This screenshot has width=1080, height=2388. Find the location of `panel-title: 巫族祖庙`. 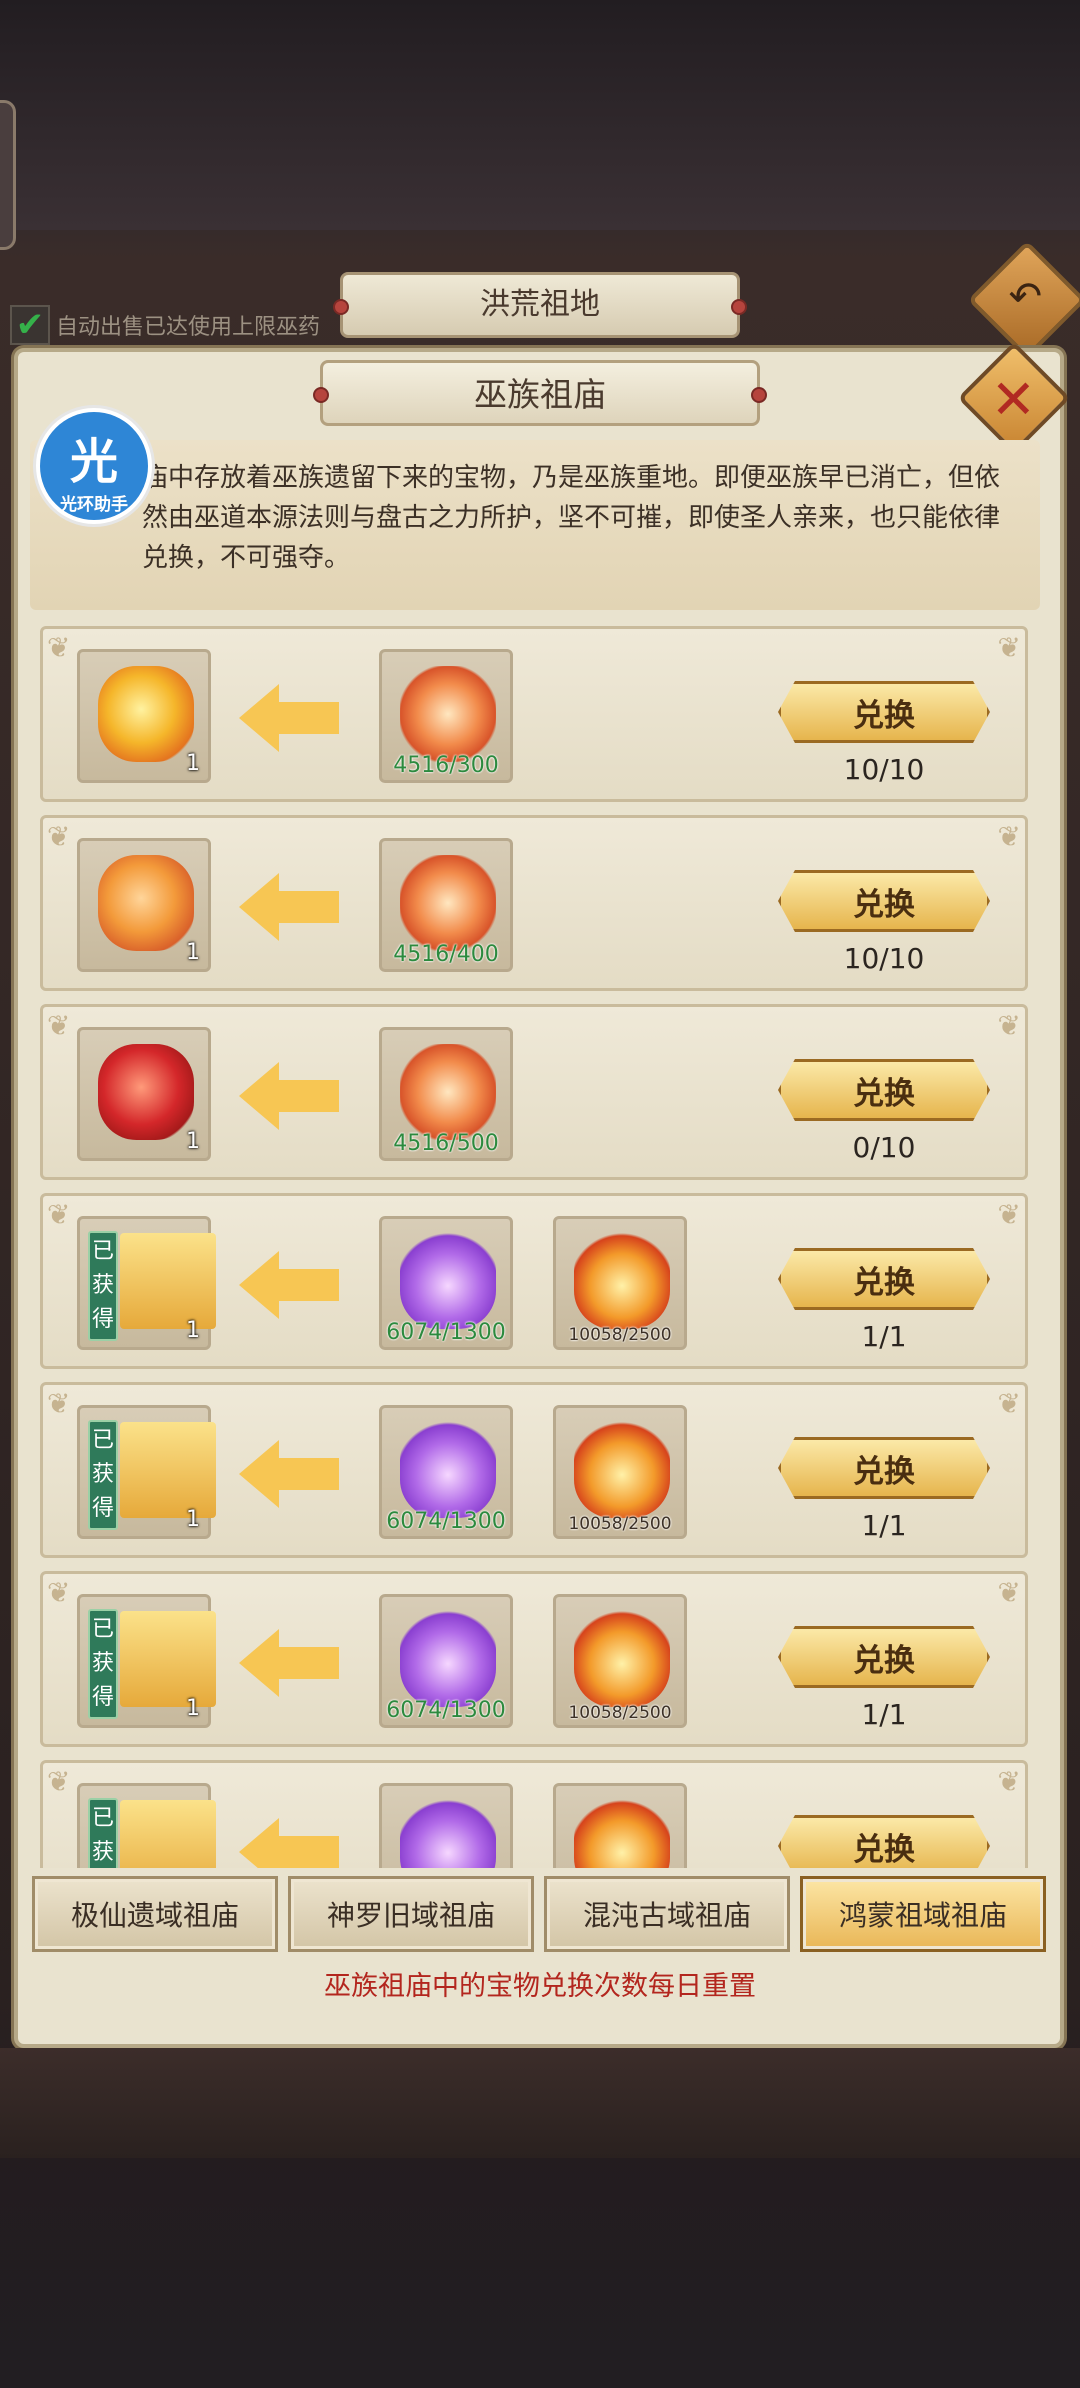

panel-title: 巫族祖庙 is located at coordinates (540, 394).